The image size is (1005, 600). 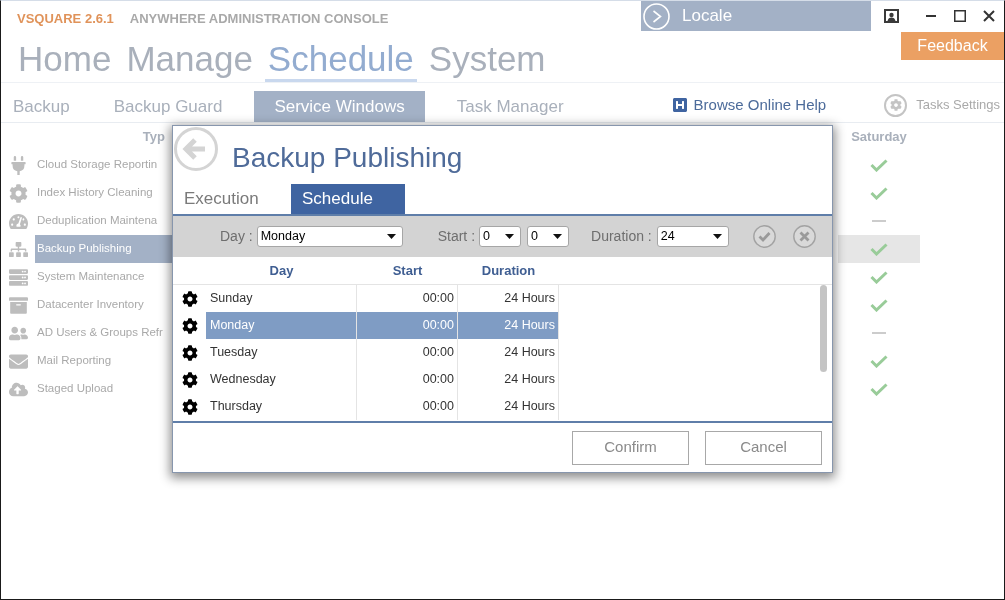 I want to click on cancel-button: Cancel, so click(x=763, y=447).